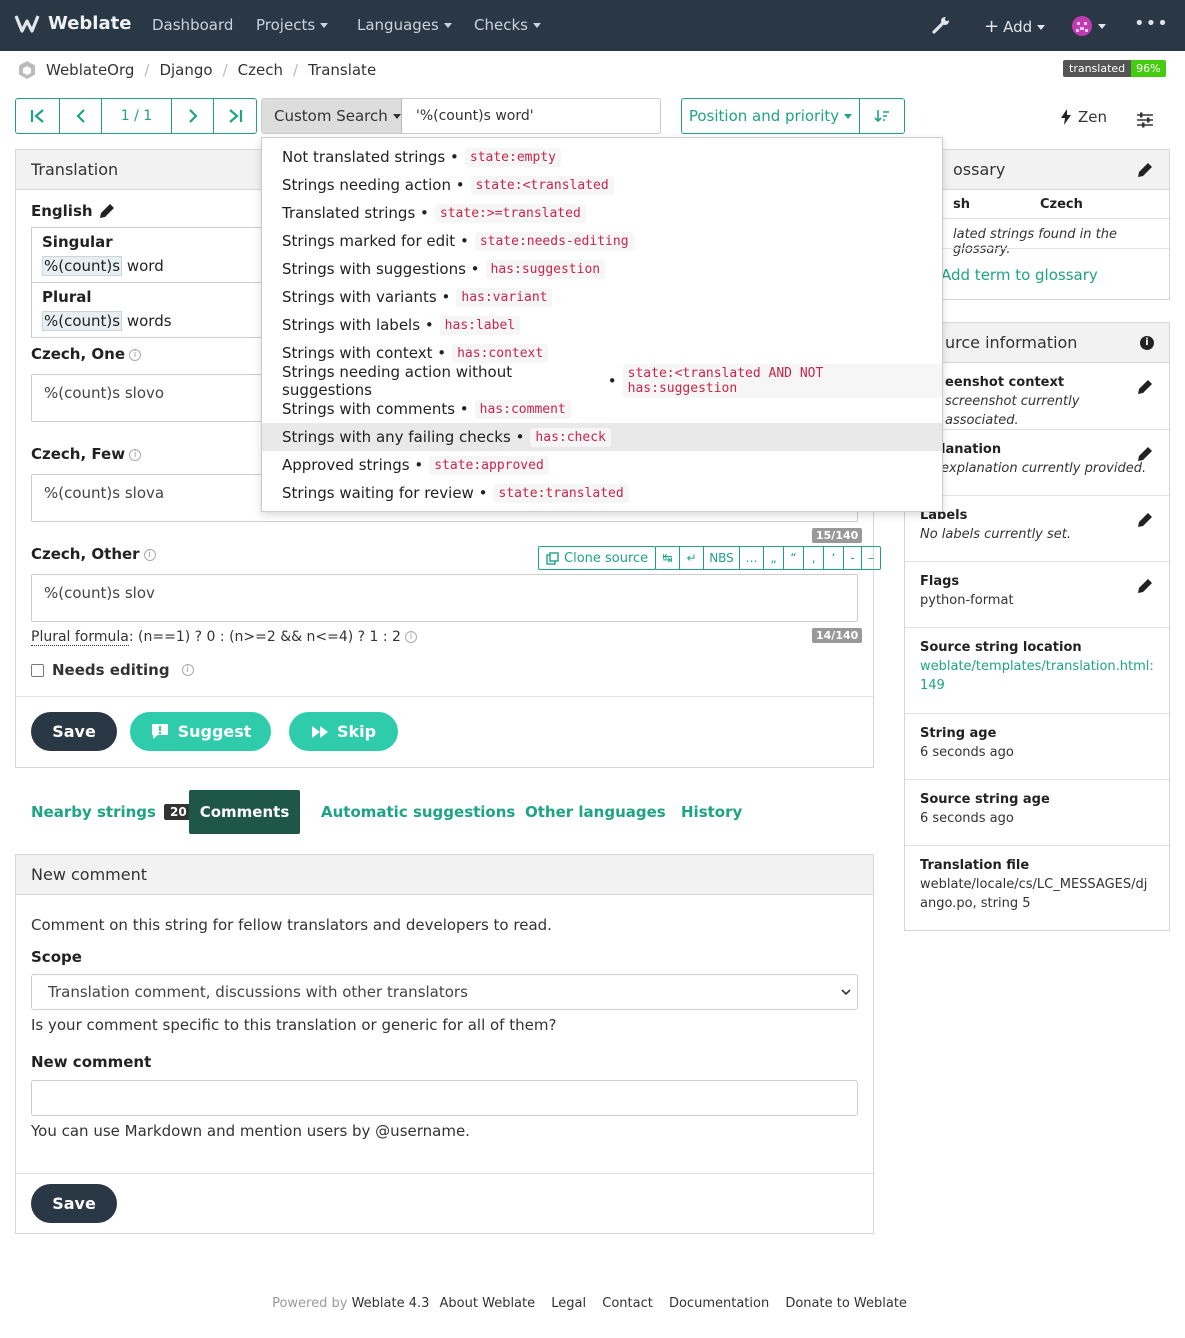  I want to click on footer-legal-link: Legal, so click(568, 1303).